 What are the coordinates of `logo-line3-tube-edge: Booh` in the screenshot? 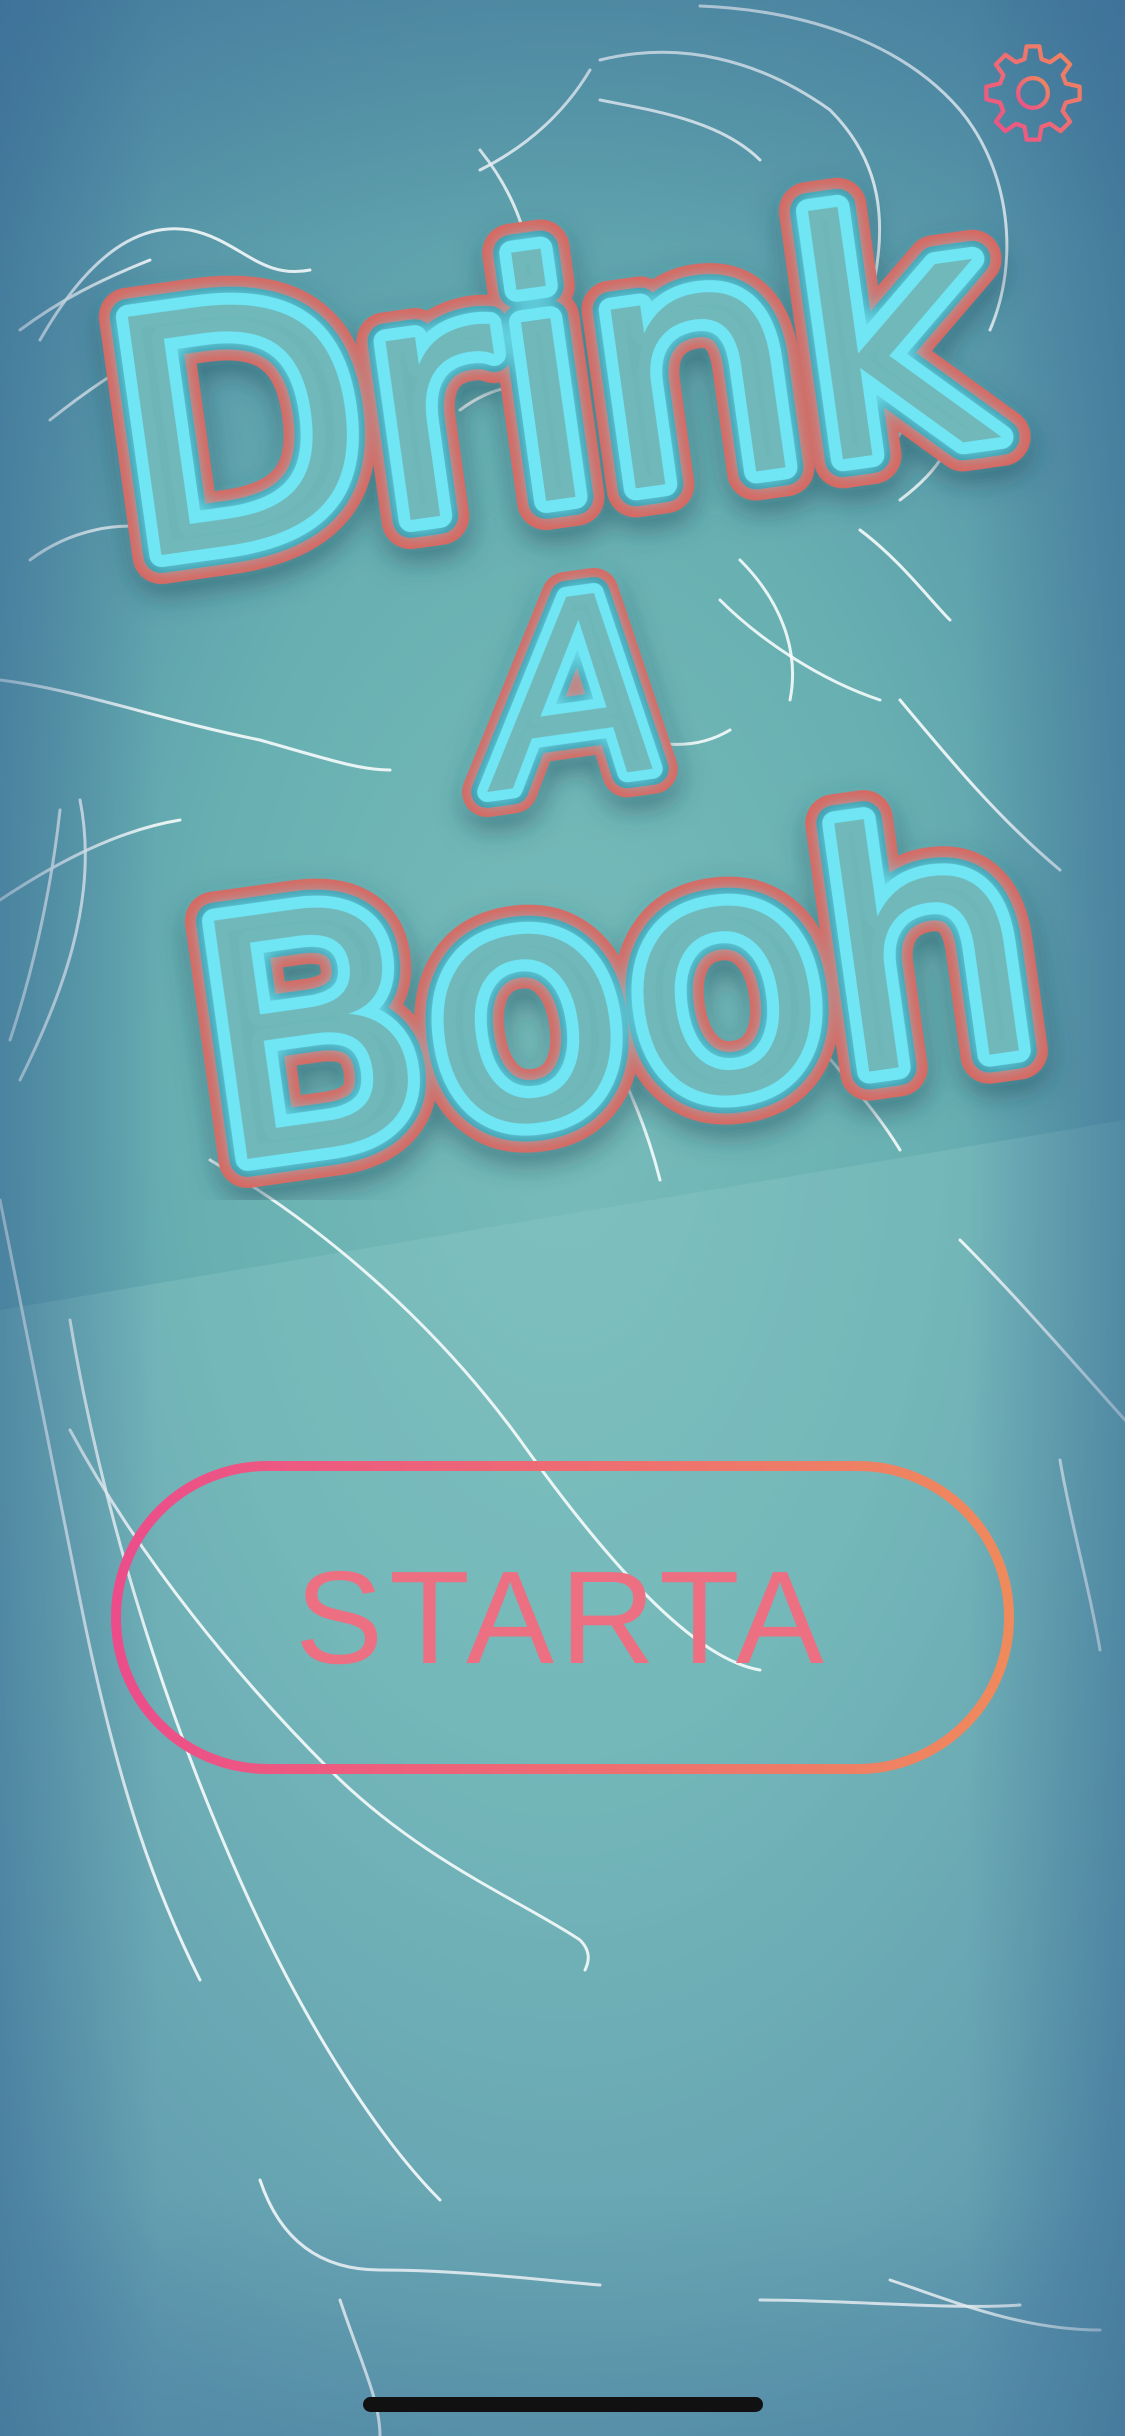 It's located at (615, 972).